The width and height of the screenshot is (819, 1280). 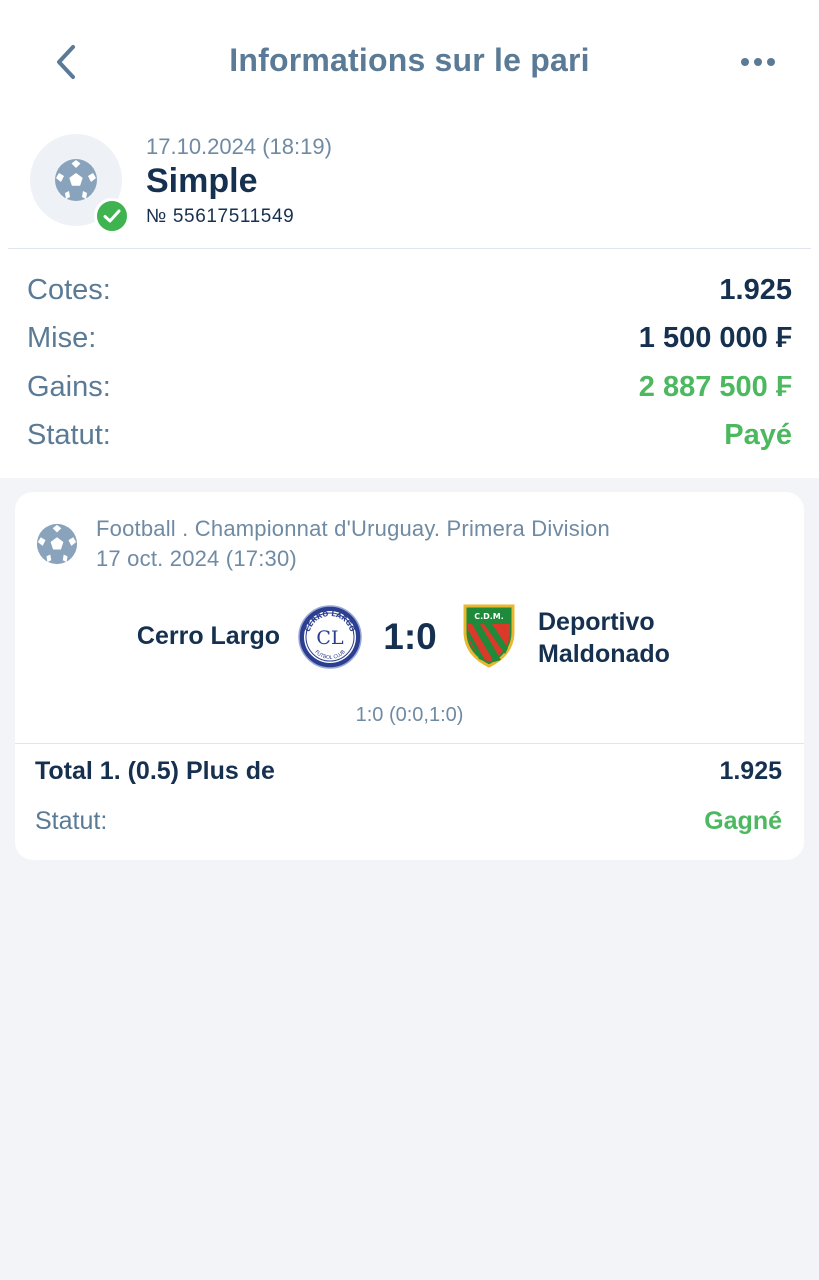 I want to click on odds-value: 1.925, so click(x=755, y=289).